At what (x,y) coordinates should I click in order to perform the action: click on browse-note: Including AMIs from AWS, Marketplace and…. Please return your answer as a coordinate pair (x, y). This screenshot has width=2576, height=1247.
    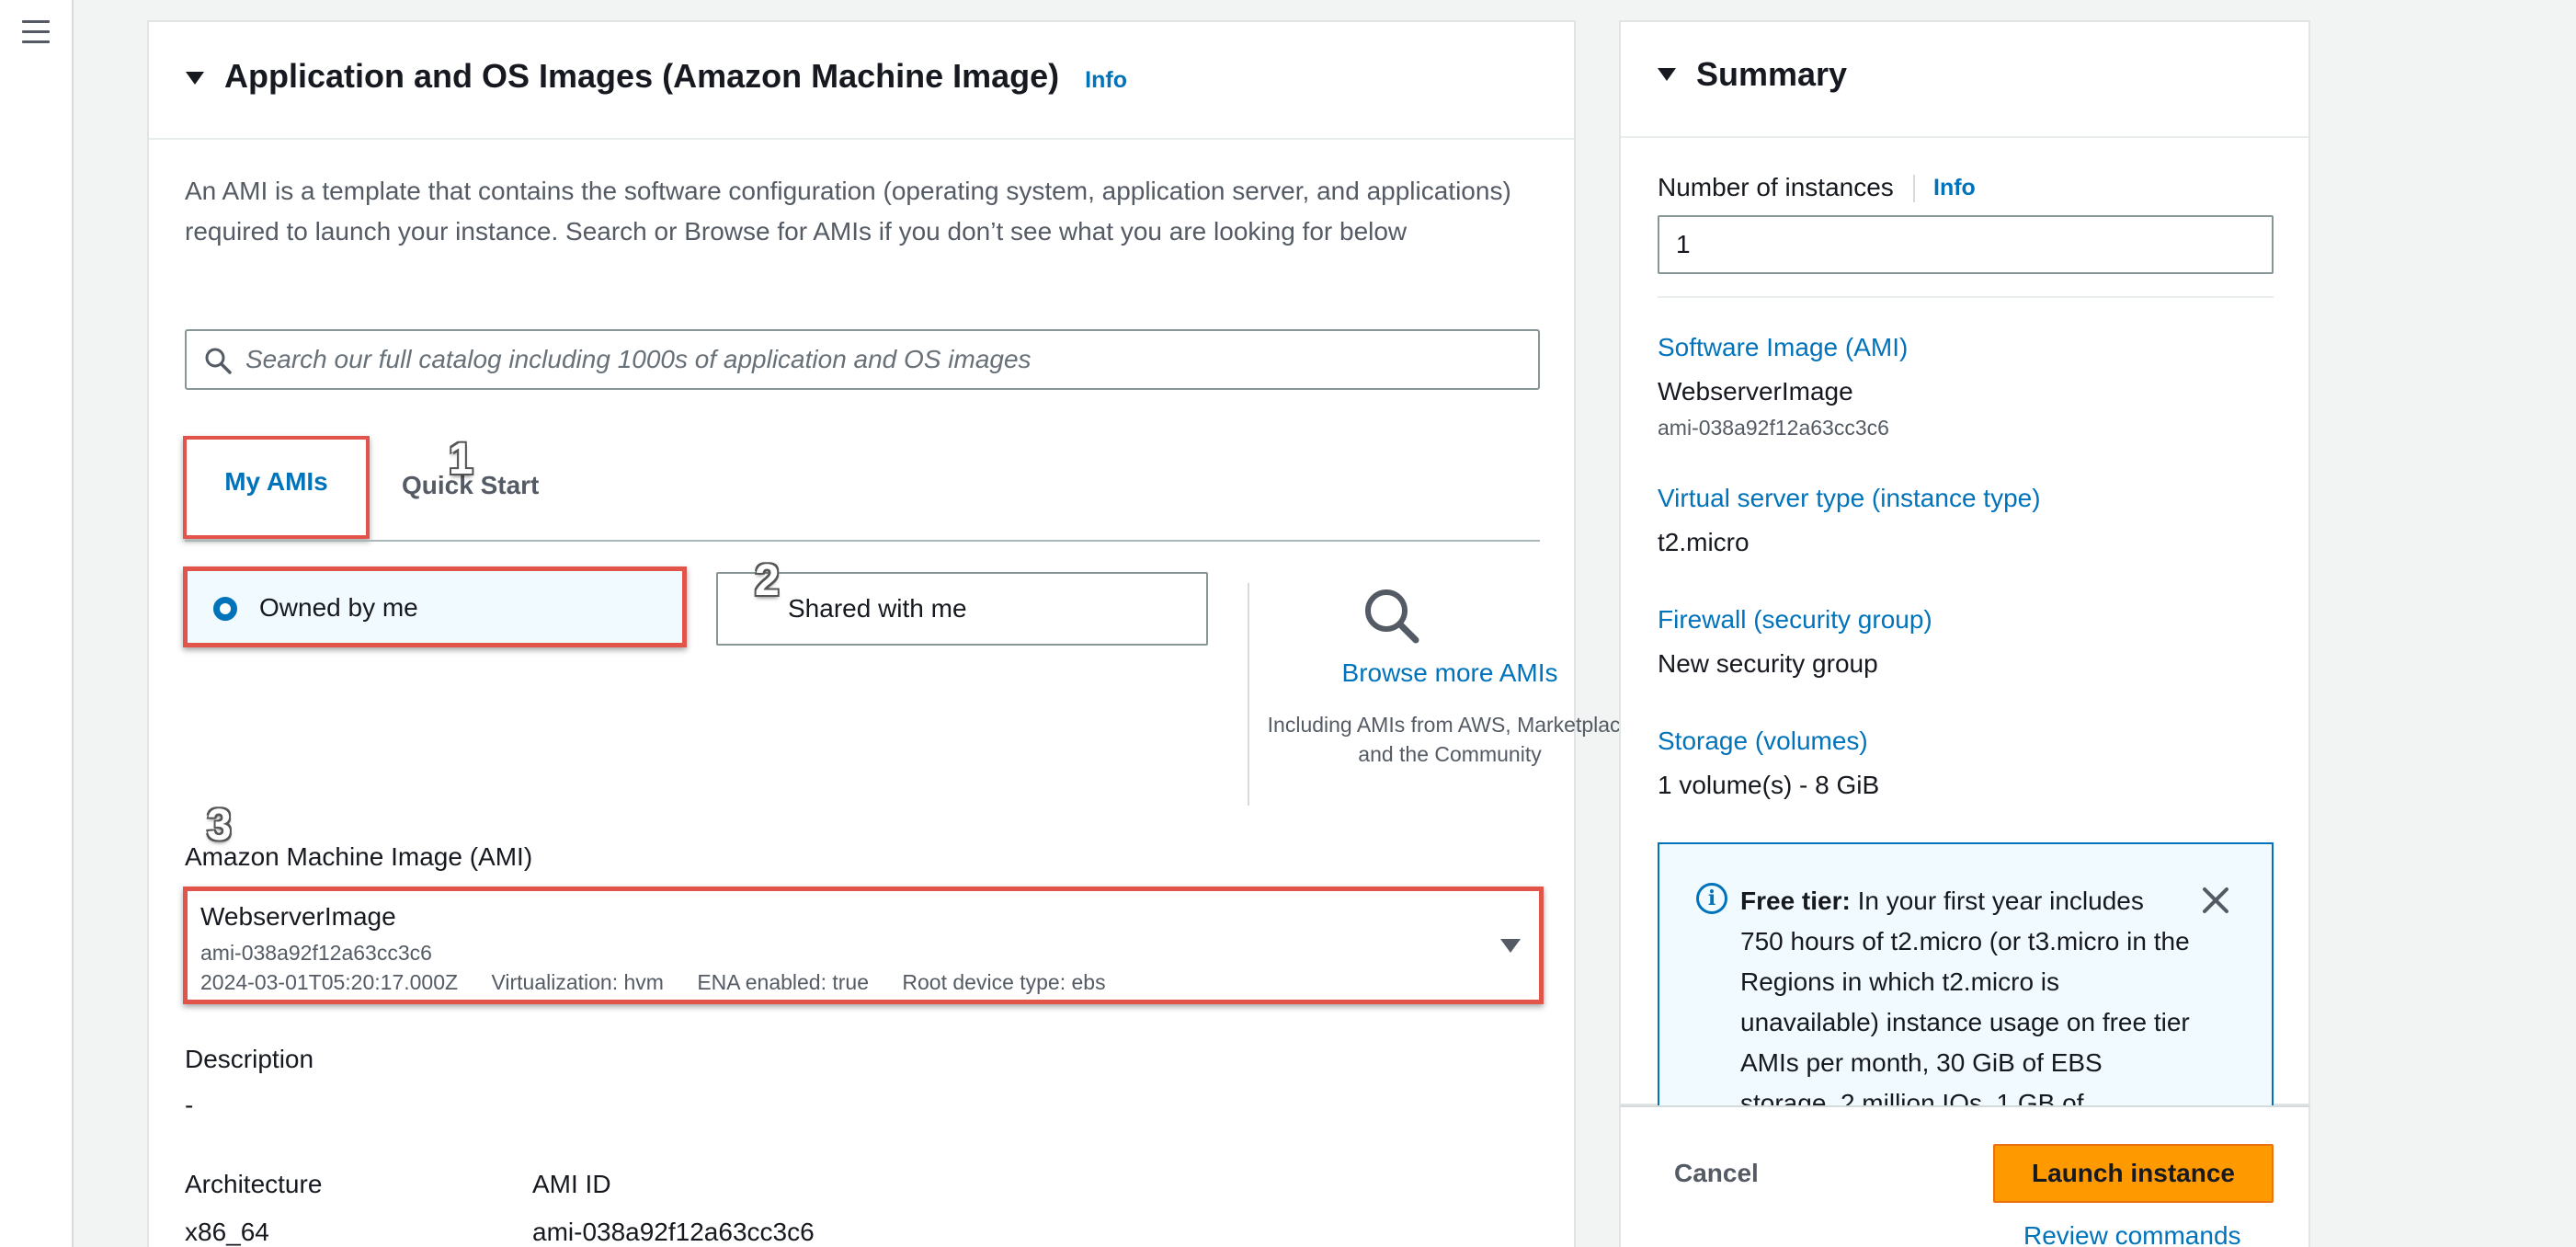
    Looking at the image, I should click on (1450, 740).